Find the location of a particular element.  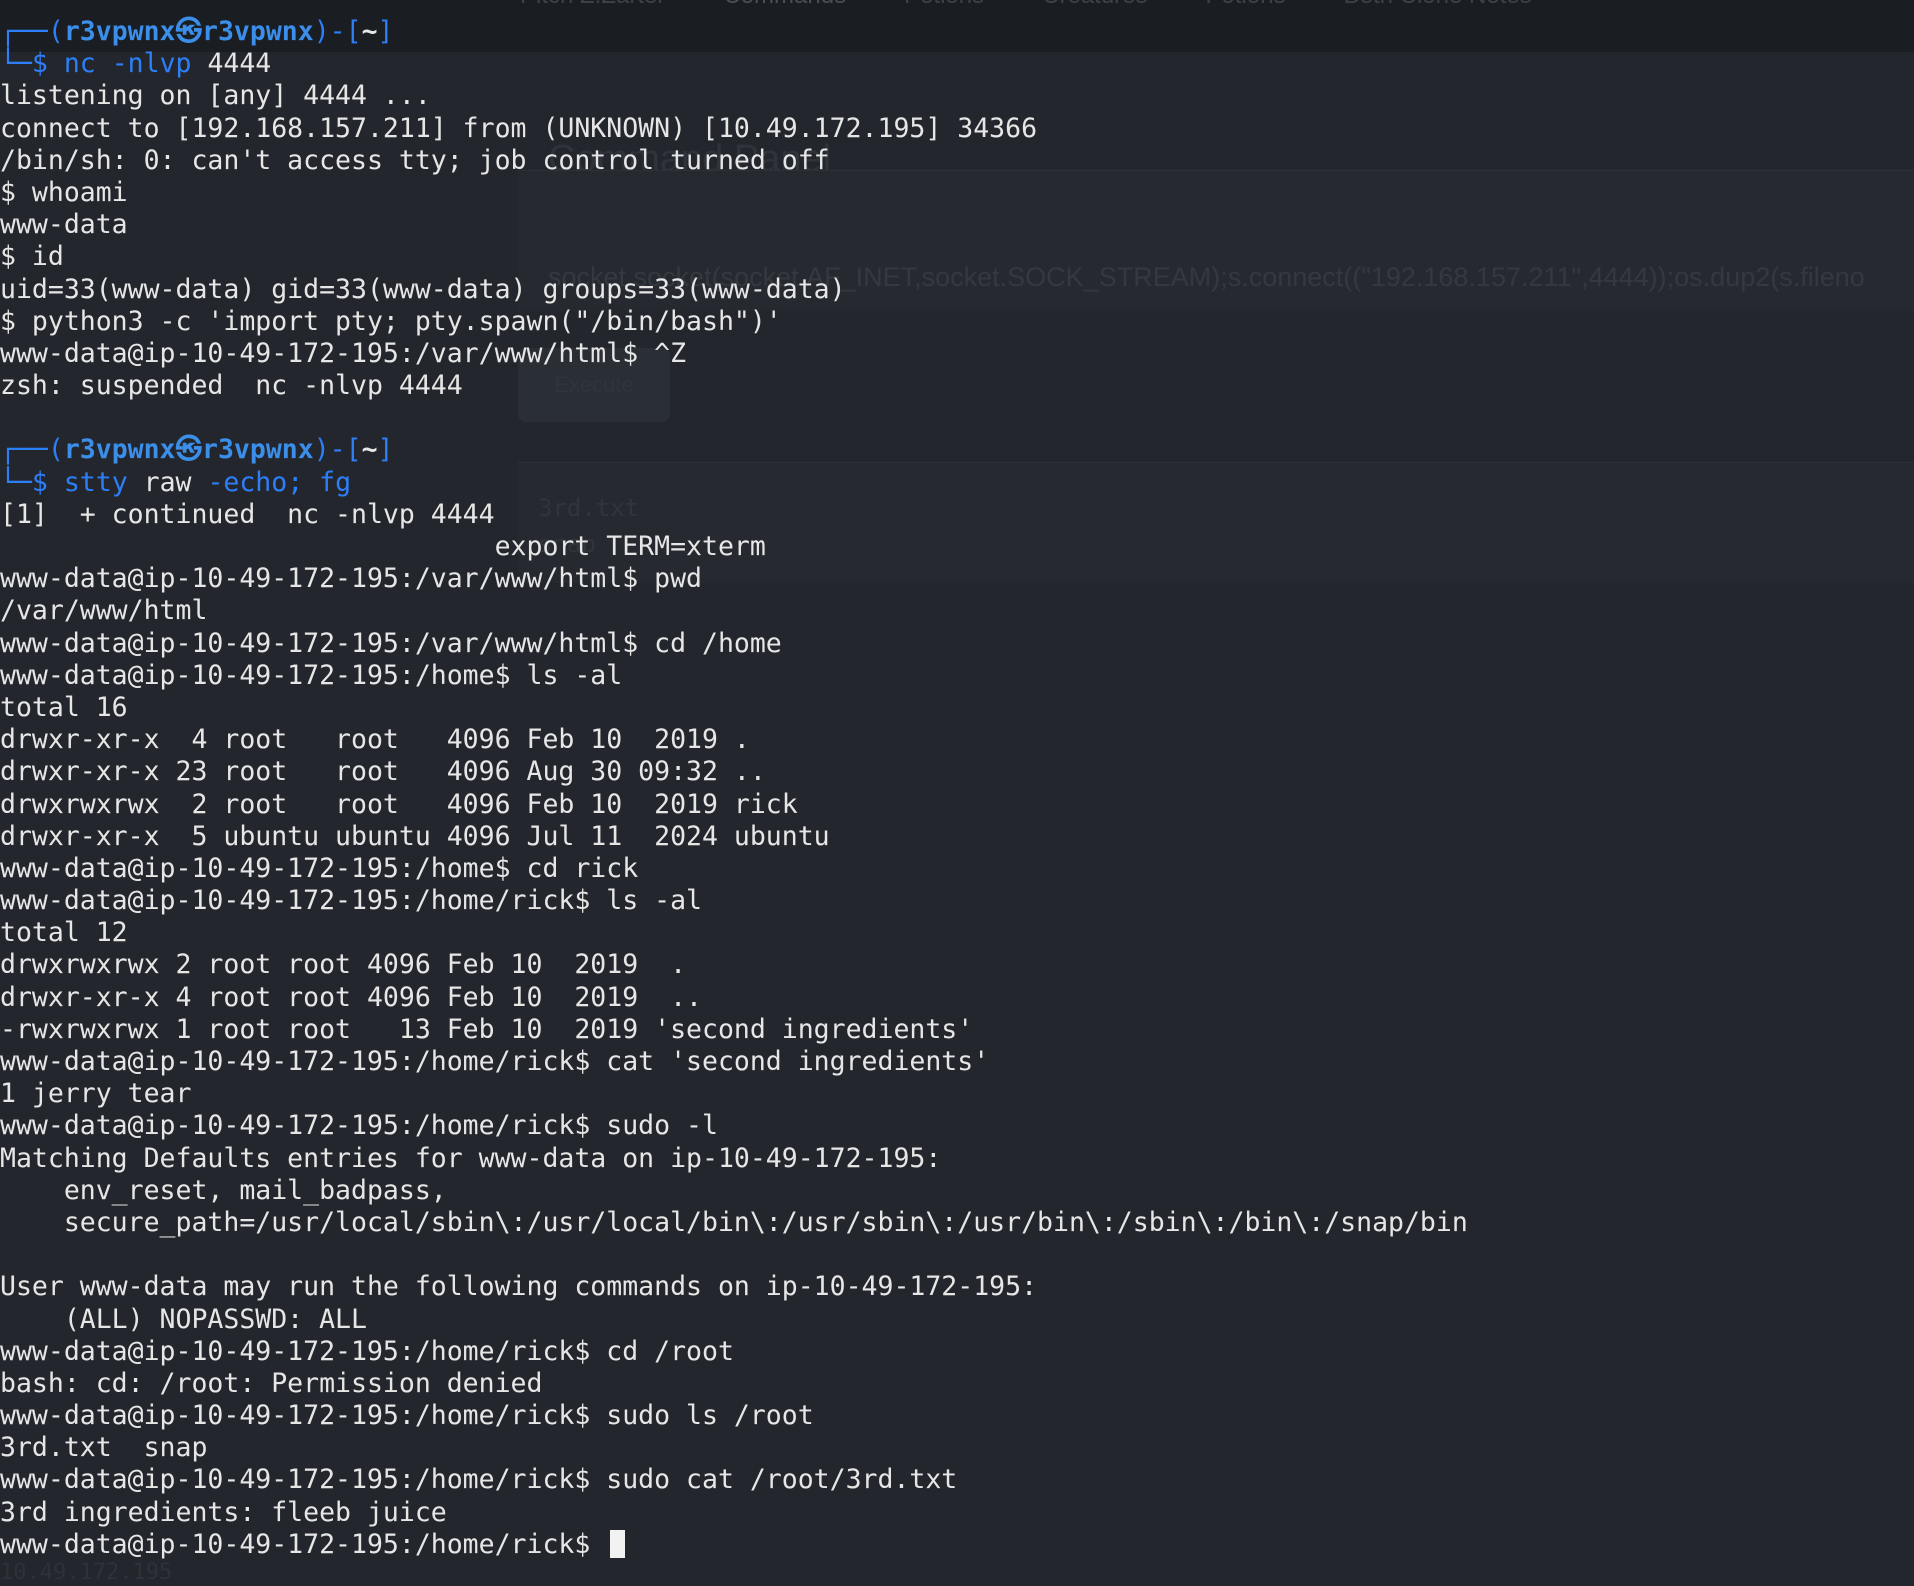

terminal-line: www-data is located at coordinates (64, 225).